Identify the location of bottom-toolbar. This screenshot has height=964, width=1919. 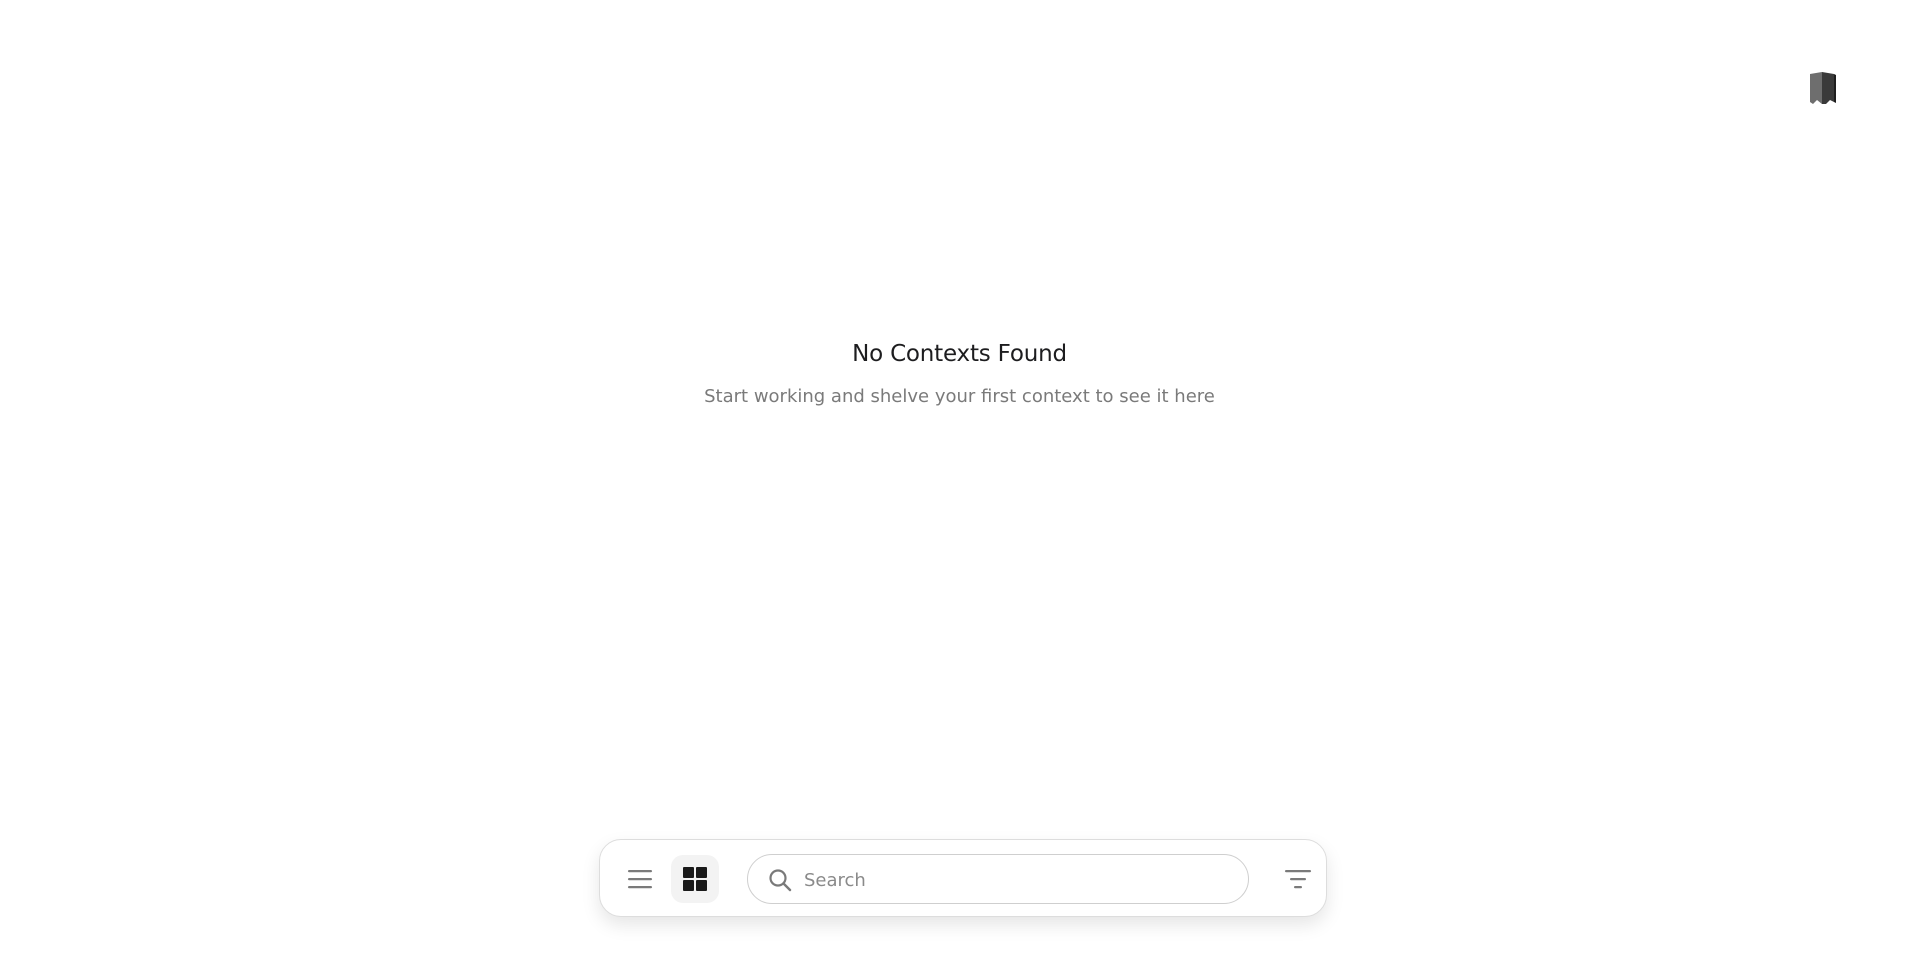
(963, 878).